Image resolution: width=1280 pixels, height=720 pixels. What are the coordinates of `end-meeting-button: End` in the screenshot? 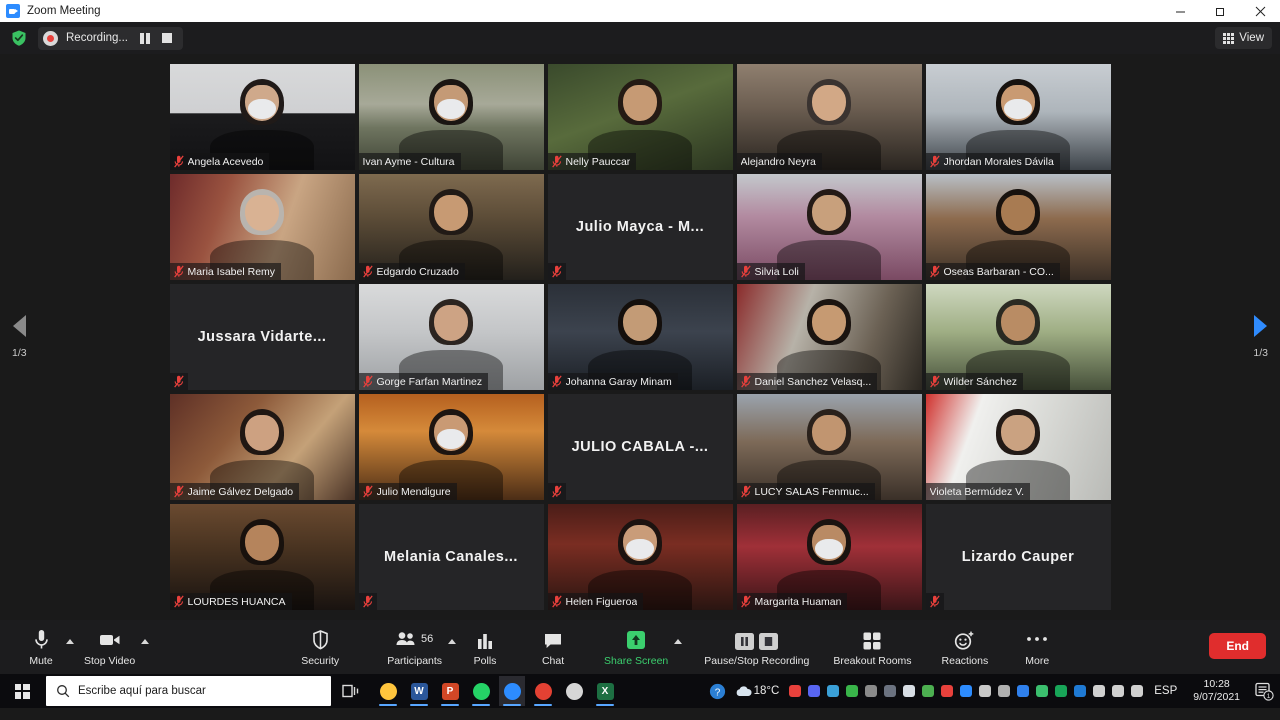 It's located at (1237, 646).